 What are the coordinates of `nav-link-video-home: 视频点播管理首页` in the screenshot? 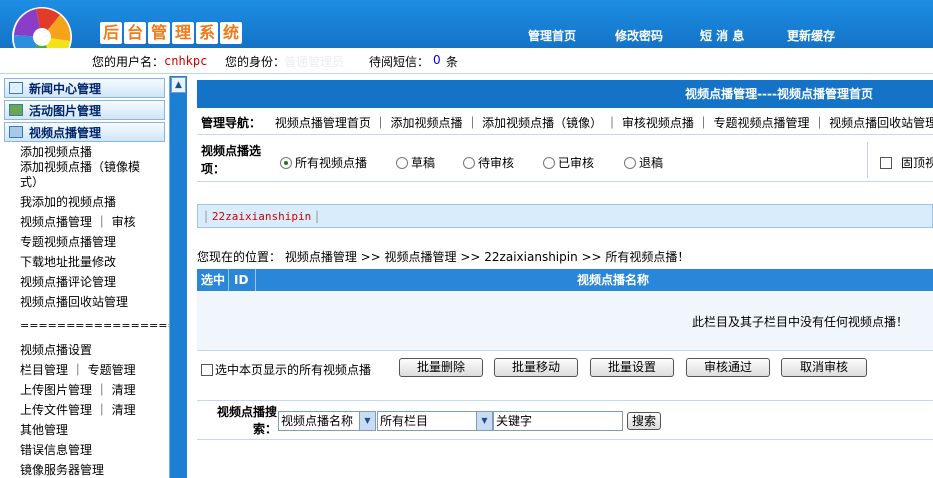 It's located at (323, 123).